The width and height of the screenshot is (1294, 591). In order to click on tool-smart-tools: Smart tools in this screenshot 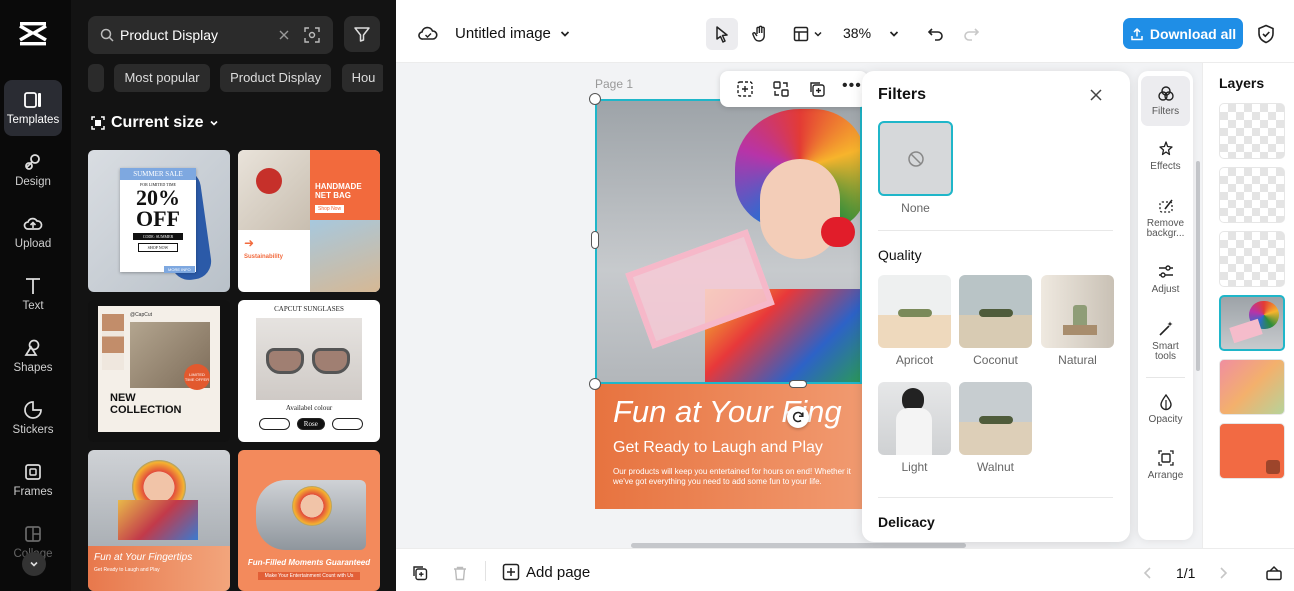, I will do `click(1165, 341)`.